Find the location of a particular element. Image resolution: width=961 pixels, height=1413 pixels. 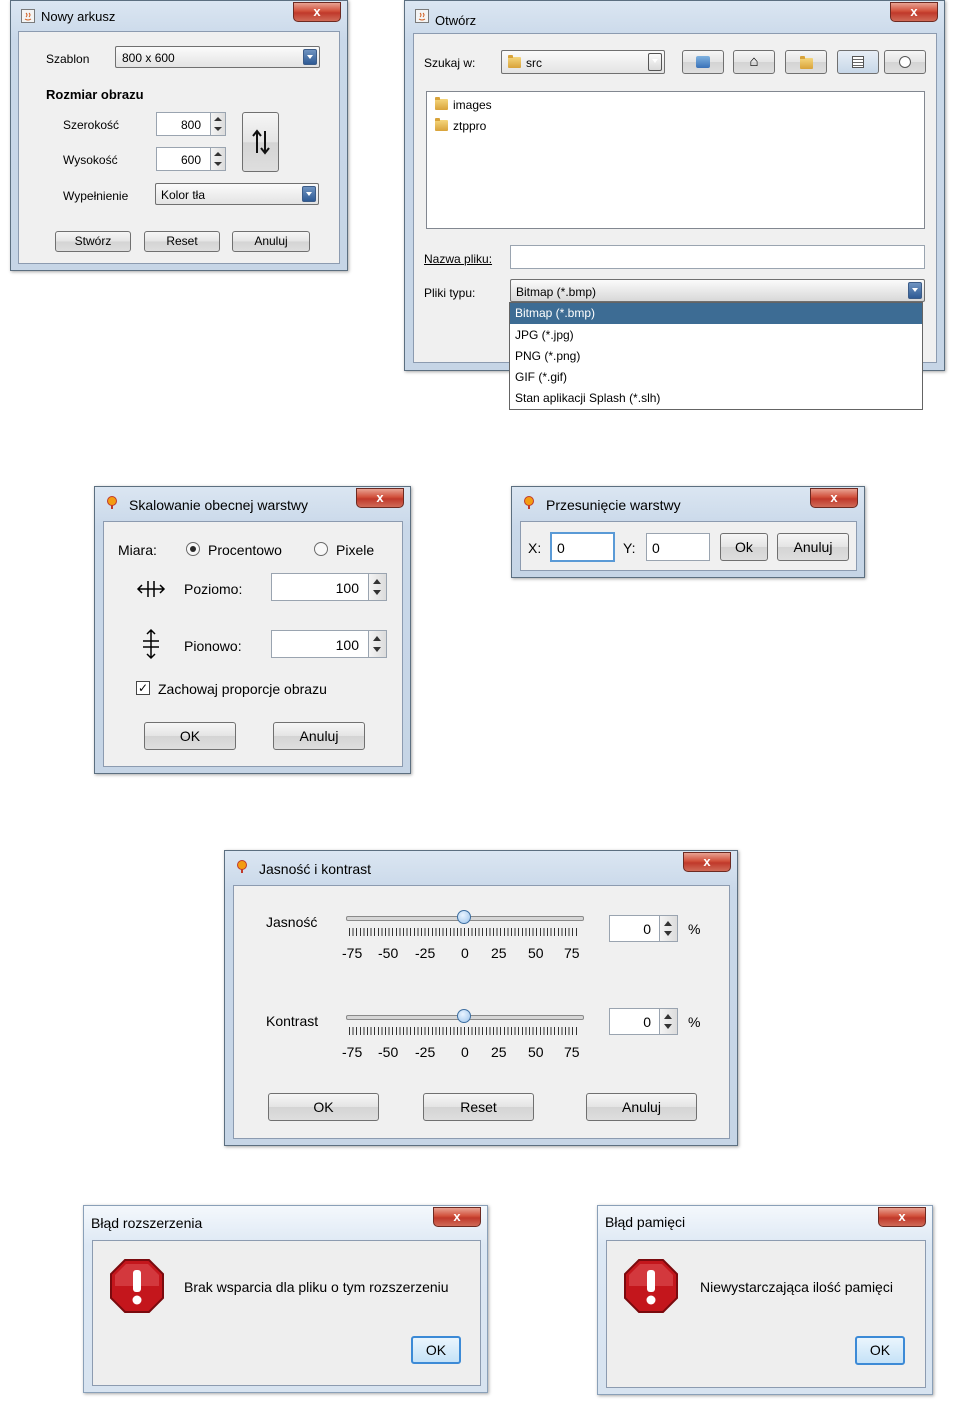

list-item: images is located at coordinates (463, 104).